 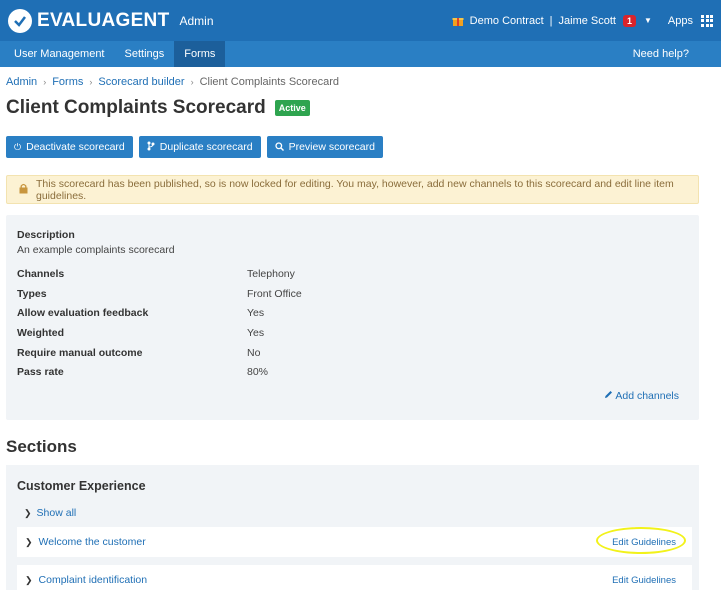 I want to click on detail-key: Allow evaluation feedback, so click(x=83, y=313).